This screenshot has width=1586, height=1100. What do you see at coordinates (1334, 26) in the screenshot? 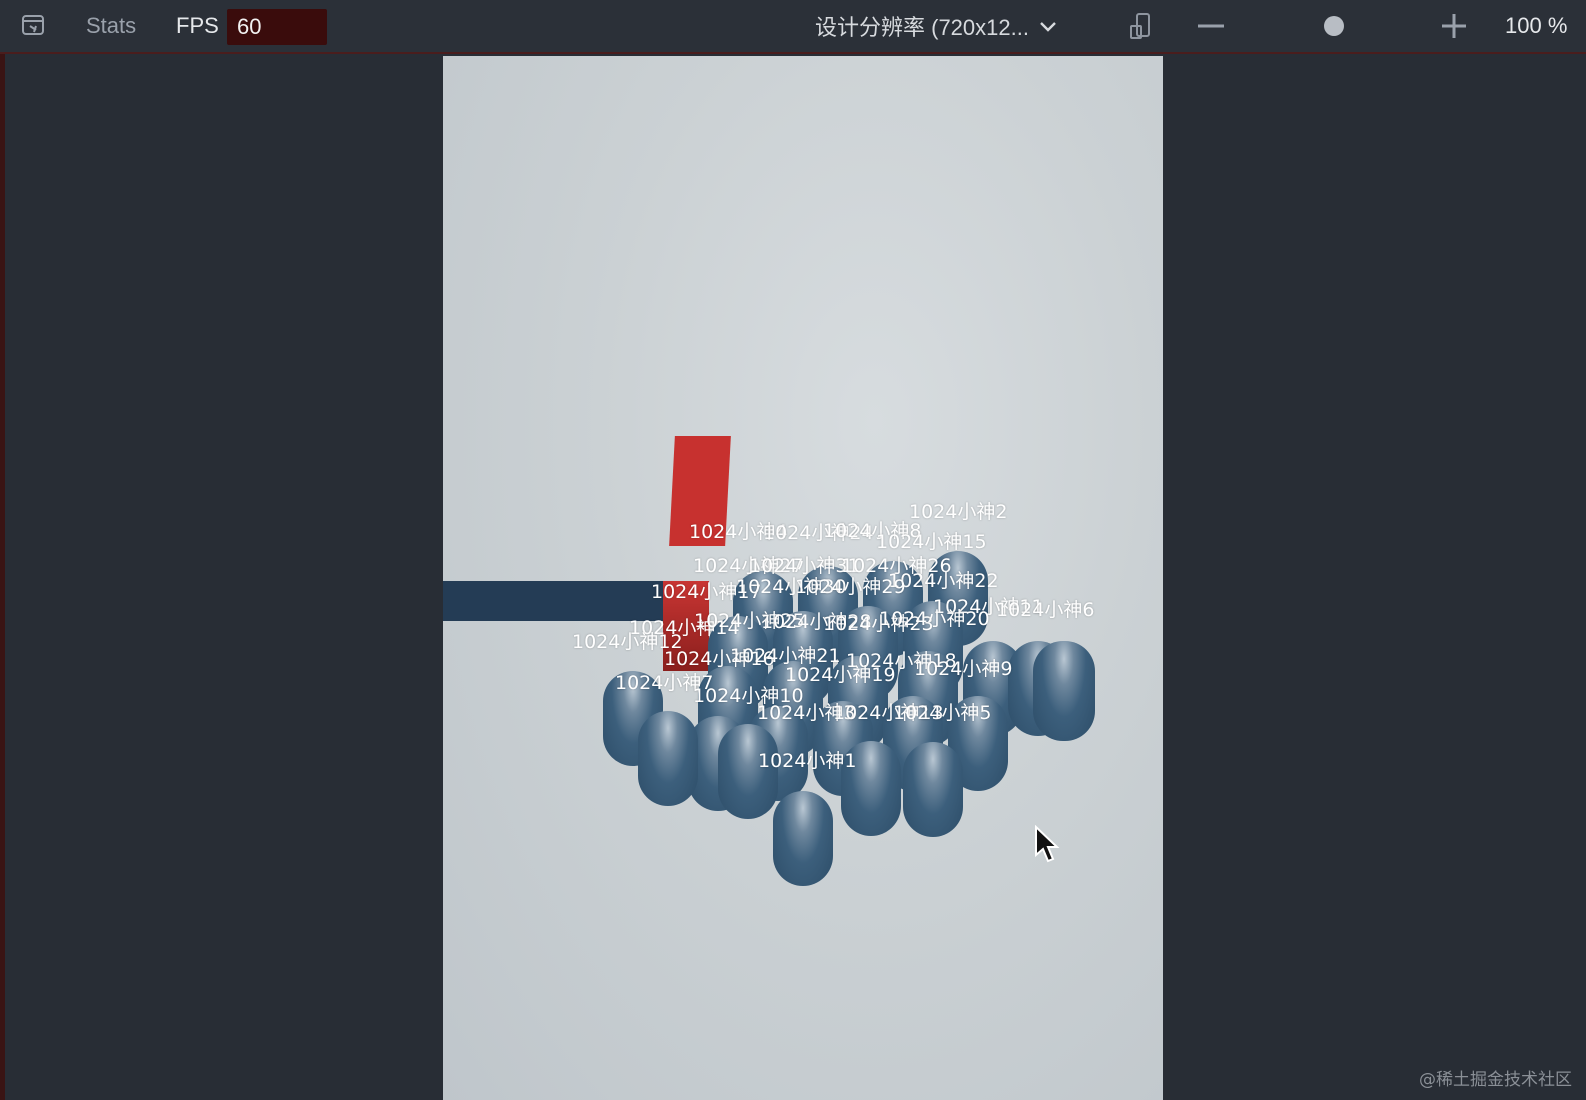
I see `zoom-slider-thumb-icon` at bounding box center [1334, 26].